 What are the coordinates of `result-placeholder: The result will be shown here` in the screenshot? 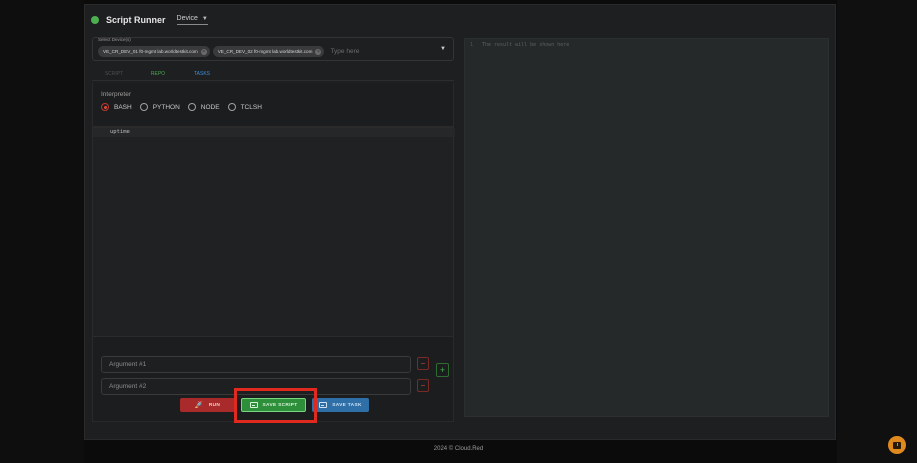 It's located at (526, 45).